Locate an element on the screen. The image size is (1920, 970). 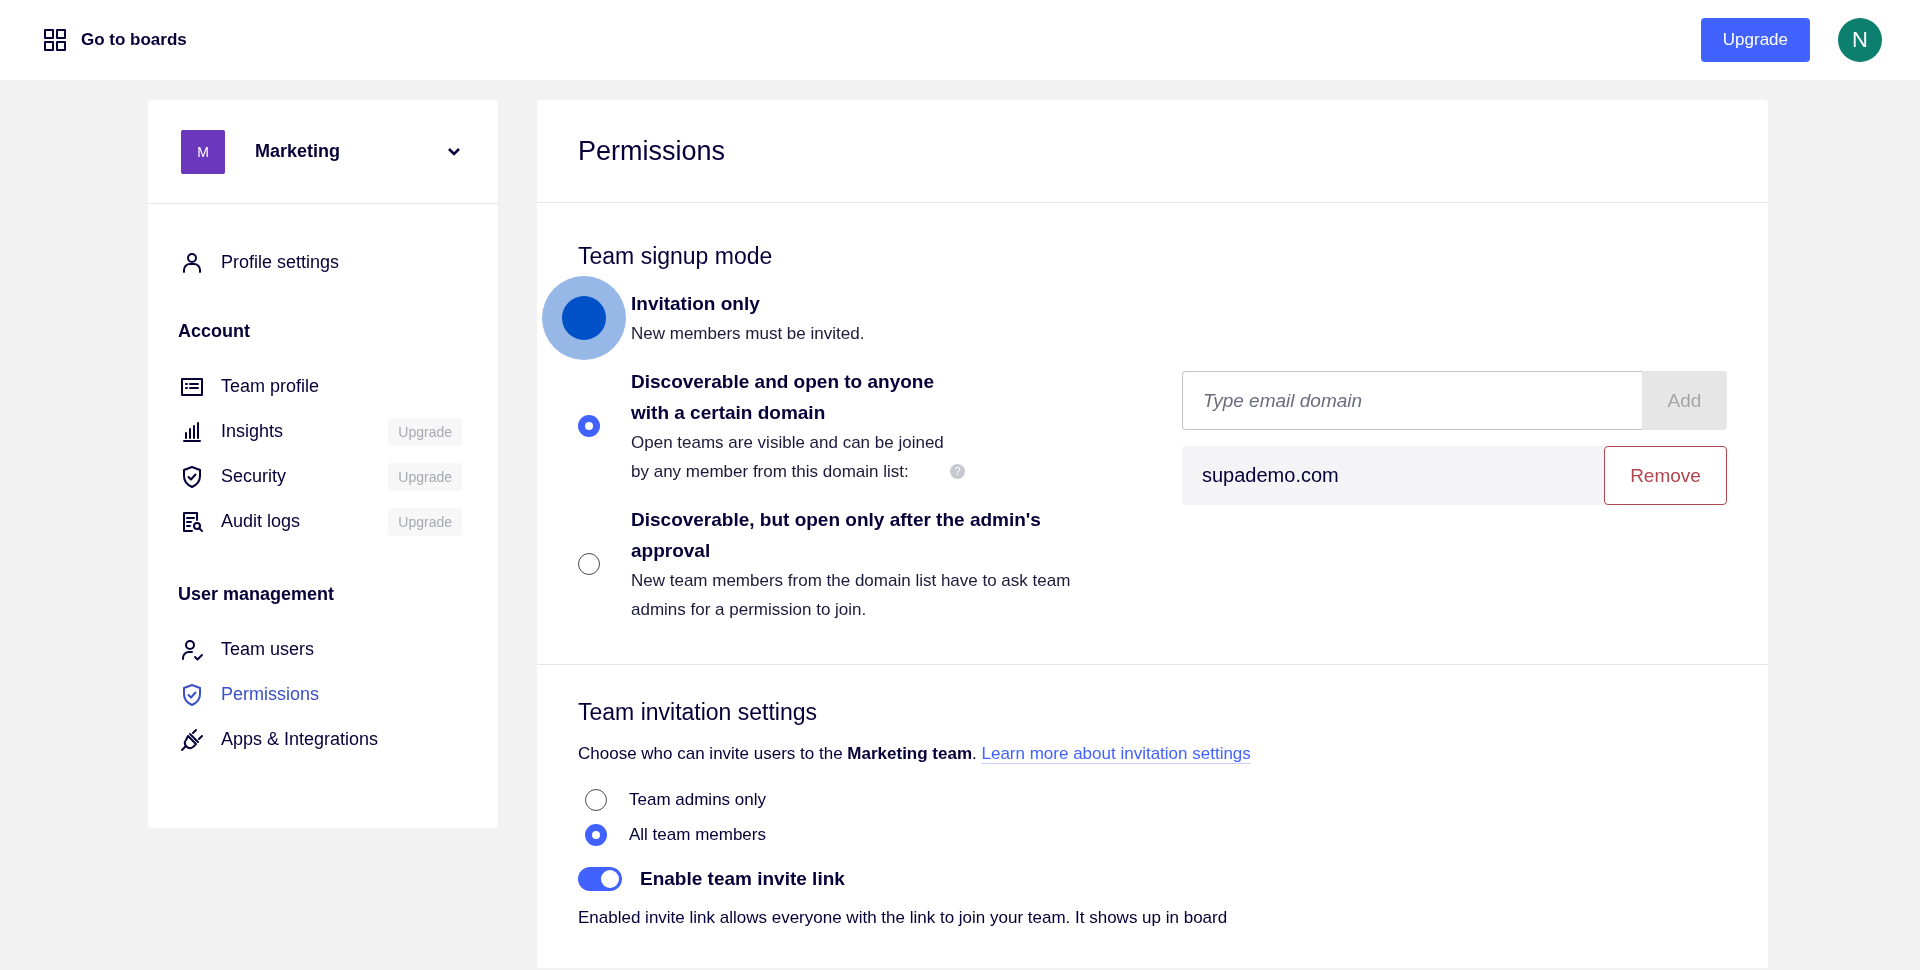
page-title: Permissions is located at coordinates (1152, 151).